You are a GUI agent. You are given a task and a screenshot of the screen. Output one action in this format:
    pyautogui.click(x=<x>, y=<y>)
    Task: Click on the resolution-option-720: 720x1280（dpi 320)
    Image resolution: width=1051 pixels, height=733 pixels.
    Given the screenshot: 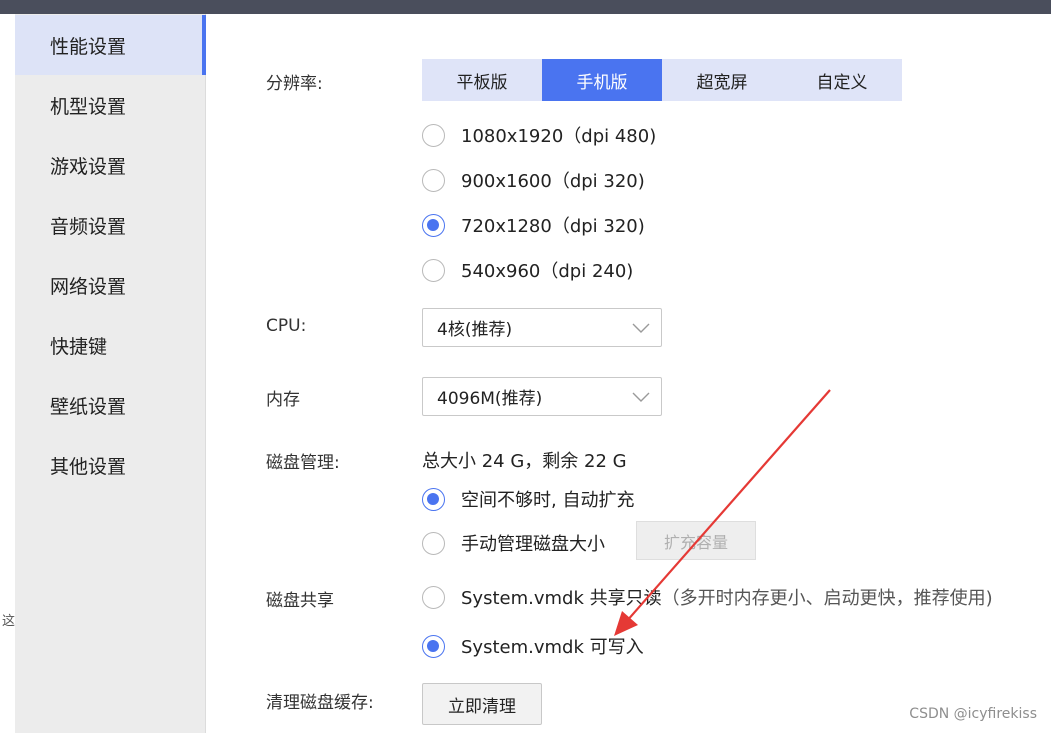 What is the action you would take?
    pyautogui.click(x=533, y=225)
    